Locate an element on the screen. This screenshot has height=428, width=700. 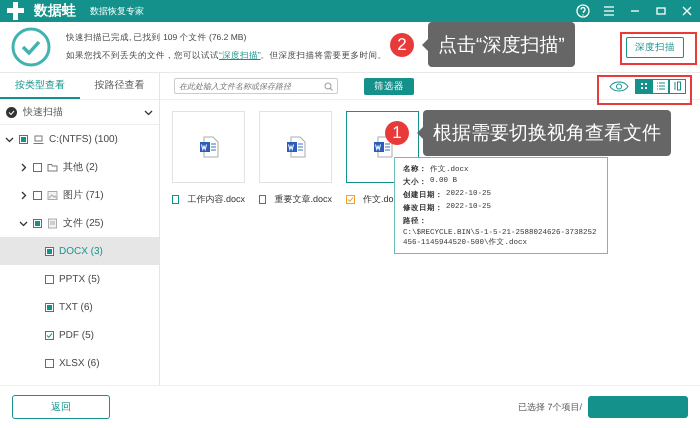
tree-label: 文件 (25) is located at coordinates (83, 223).